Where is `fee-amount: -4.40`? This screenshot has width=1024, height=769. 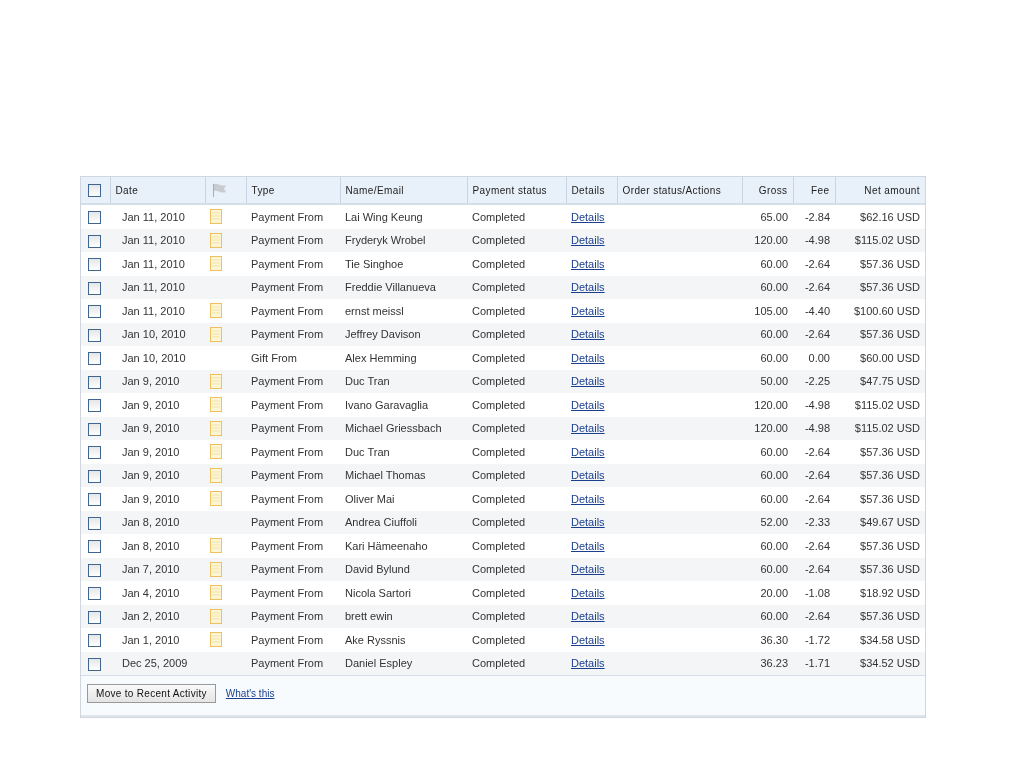 fee-amount: -4.40 is located at coordinates (817, 310).